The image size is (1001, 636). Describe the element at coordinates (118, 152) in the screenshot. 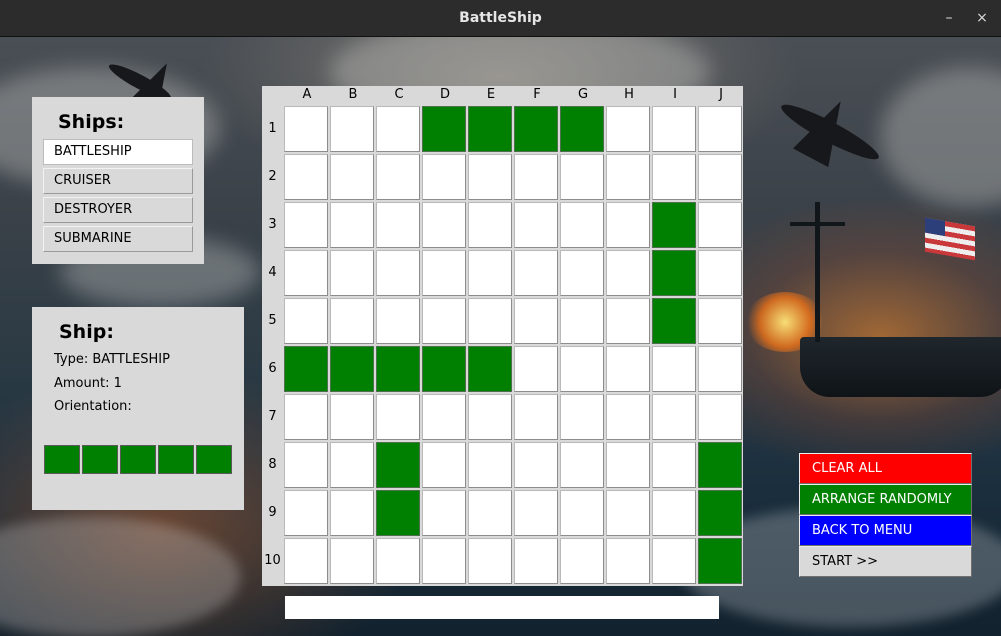

I see `ship-option-battleship: BATTLESHIP` at that location.